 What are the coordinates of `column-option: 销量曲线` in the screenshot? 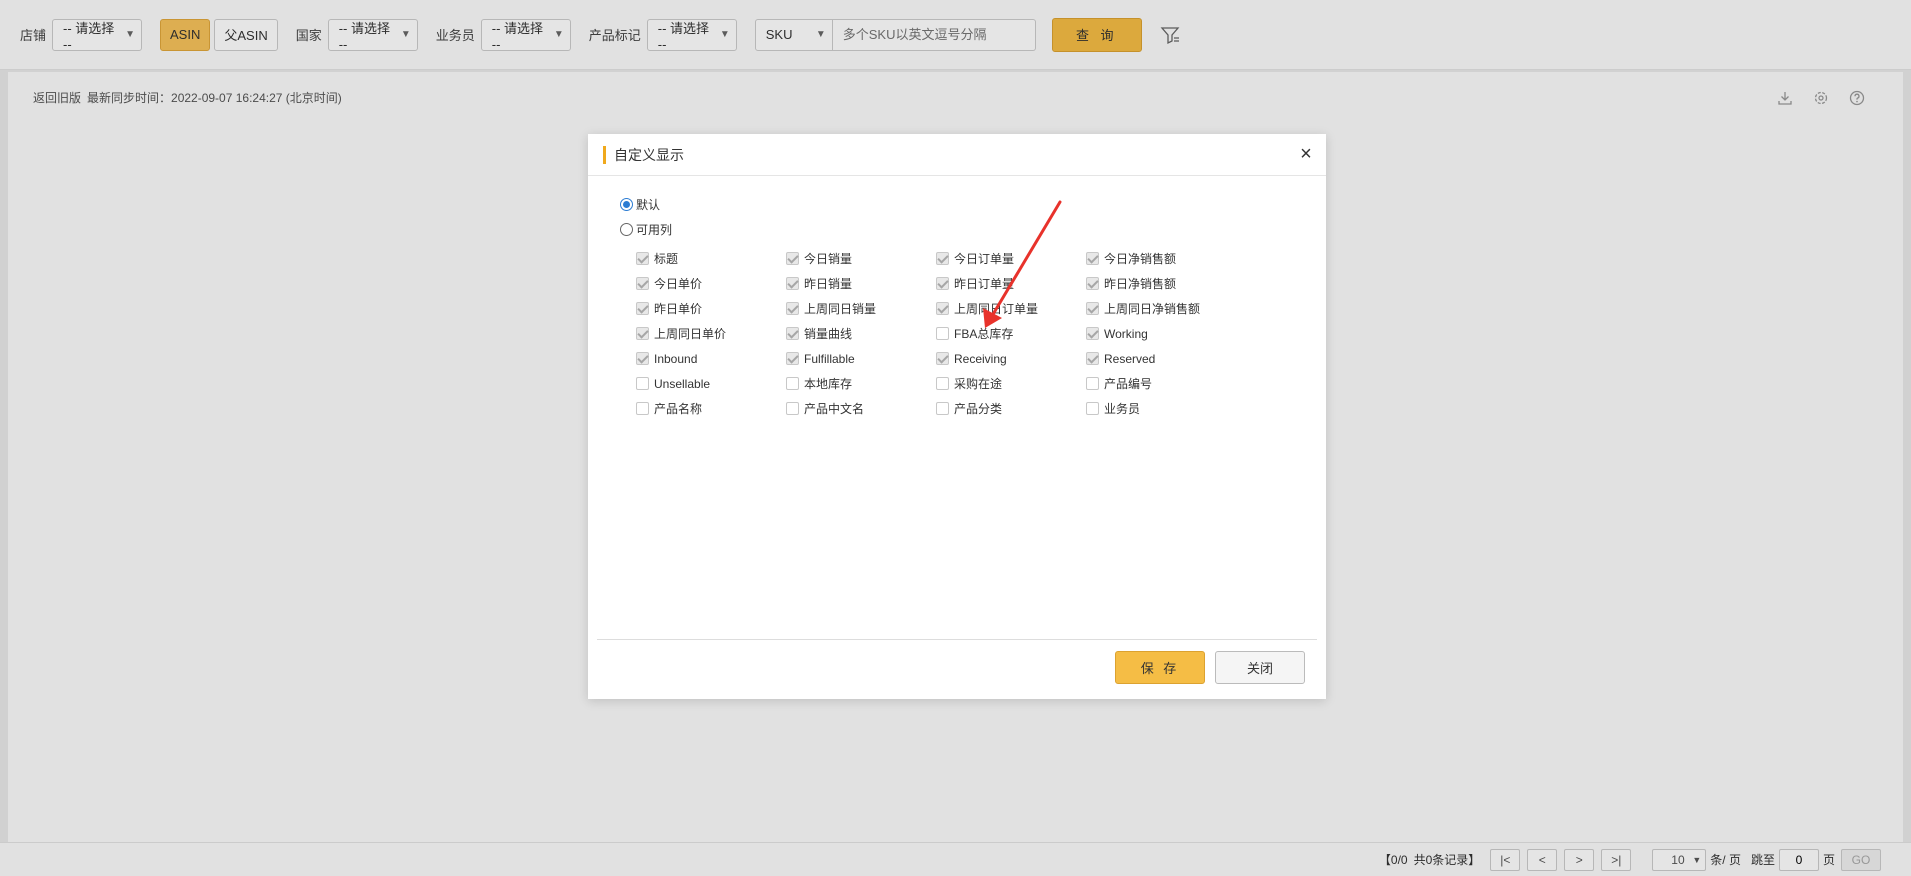 It's located at (861, 333).